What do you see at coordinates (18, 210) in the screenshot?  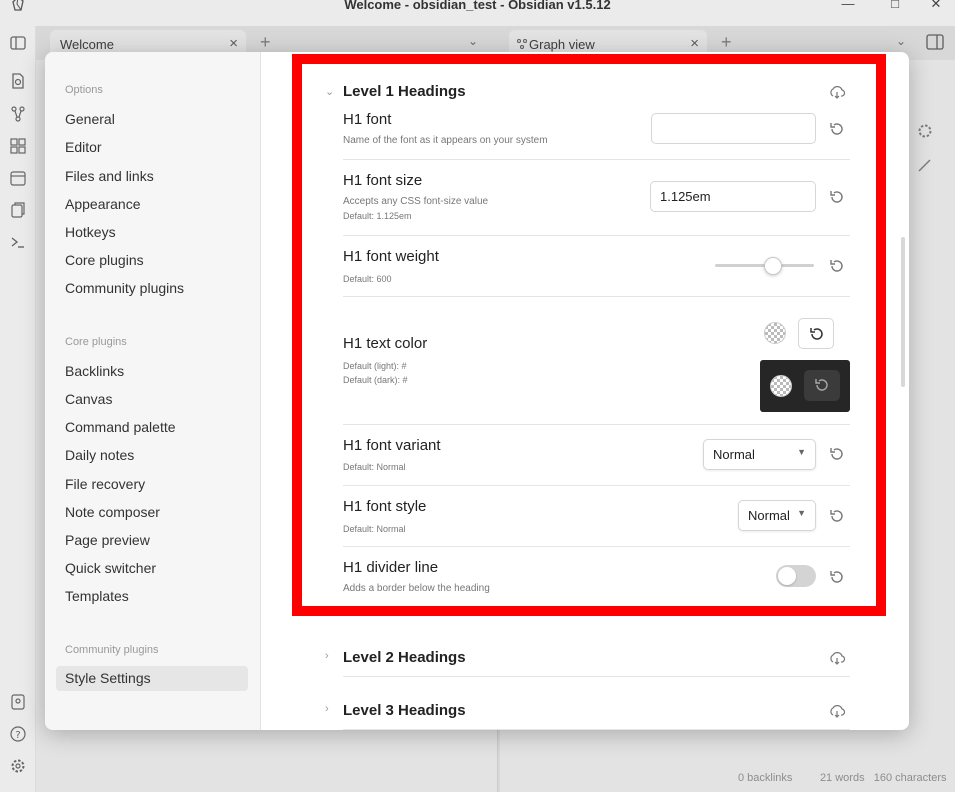 I see `templates-icon` at bounding box center [18, 210].